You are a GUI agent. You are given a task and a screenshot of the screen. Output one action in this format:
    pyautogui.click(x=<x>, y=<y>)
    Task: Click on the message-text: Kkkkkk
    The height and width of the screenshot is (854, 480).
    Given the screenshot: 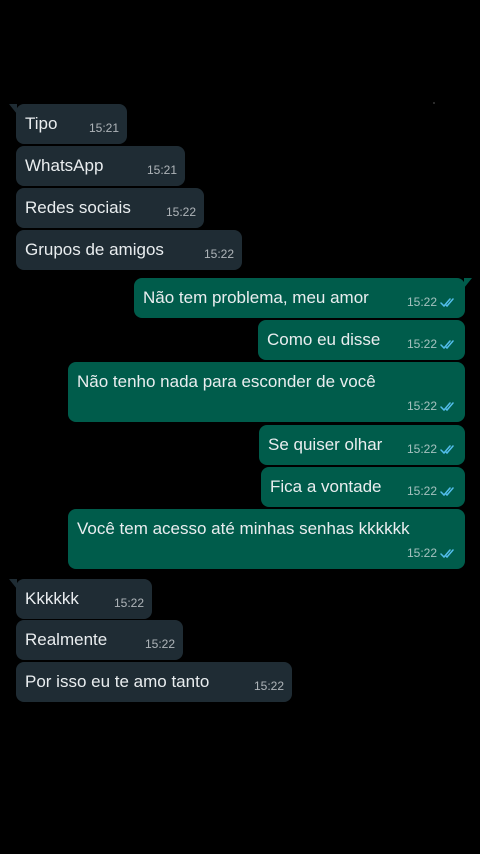 What is the action you would take?
    pyautogui.click(x=52, y=598)
    